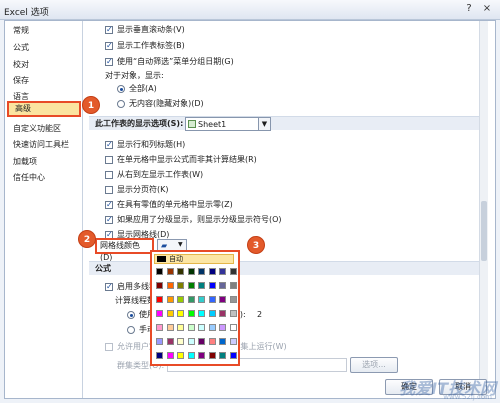  Describe the element at coordinates (87, 239) in the screenshot. I see `annotation-badge-2: 2` at that location.